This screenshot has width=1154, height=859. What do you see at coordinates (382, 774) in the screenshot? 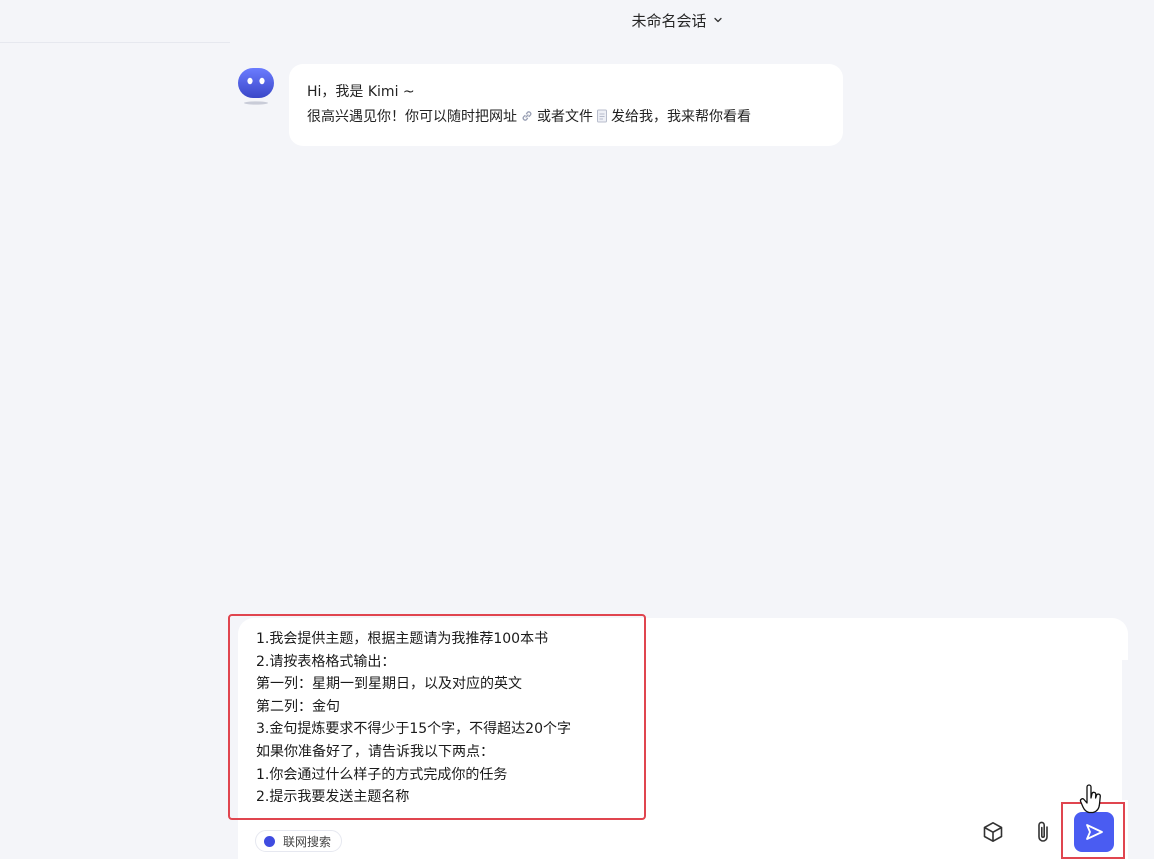
I see `input-line: 1.你会通过什么样子的方式完成你的任务` at bounding box center [382, 774].